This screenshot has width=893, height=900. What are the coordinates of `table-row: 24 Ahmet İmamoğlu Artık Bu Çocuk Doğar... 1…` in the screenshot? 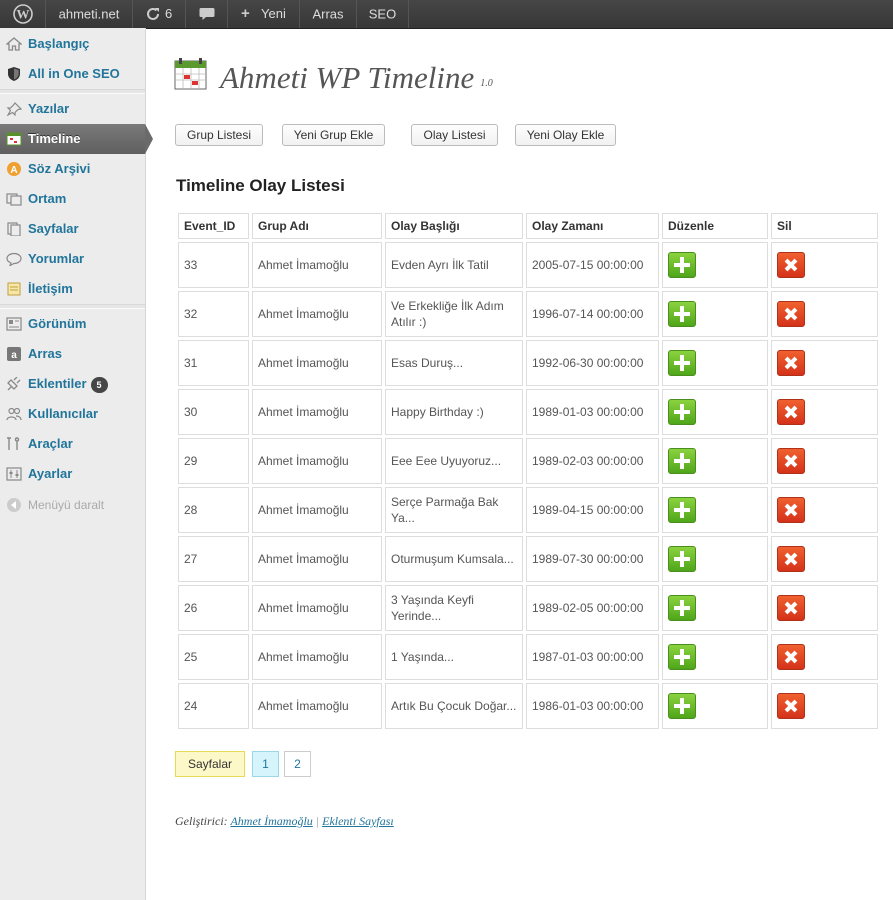 It's located at (528, 706).